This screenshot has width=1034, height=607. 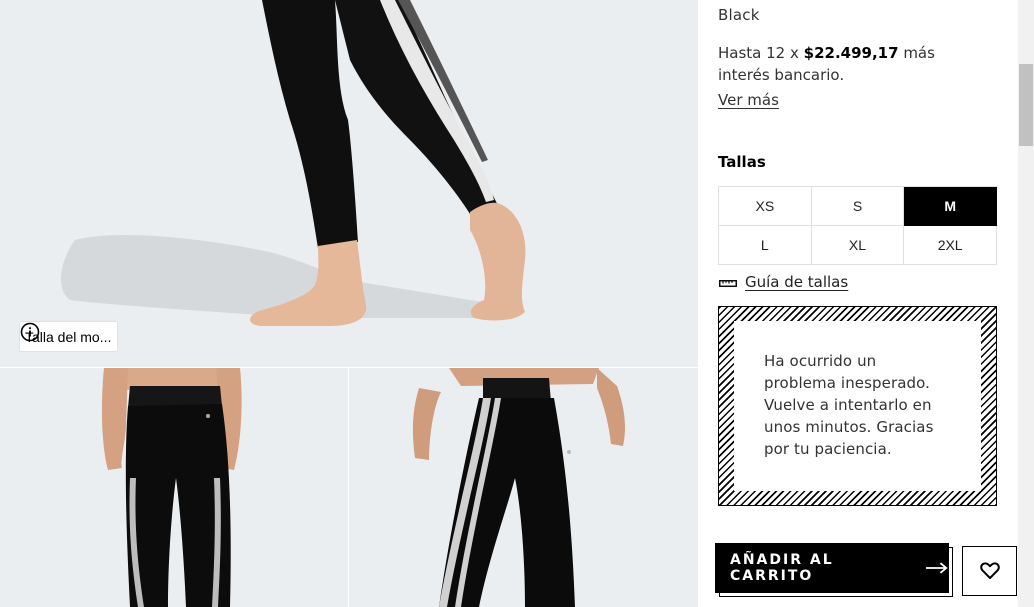 I want to click on heart-icon, so click(x=989, y=570).